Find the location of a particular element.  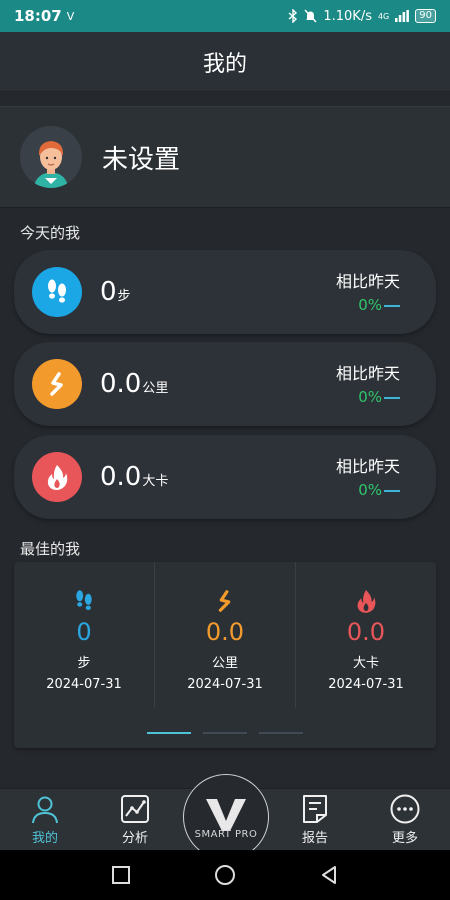

today-section-label: 今天的我 is located at coordinates (50, 233).